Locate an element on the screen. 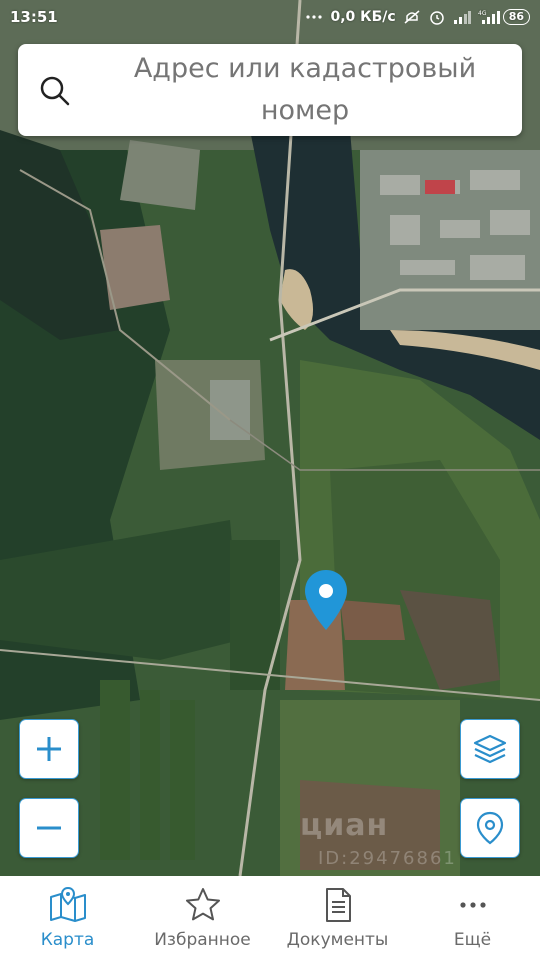  nav-item-more: Ещё is located at coordinates (472, 918).